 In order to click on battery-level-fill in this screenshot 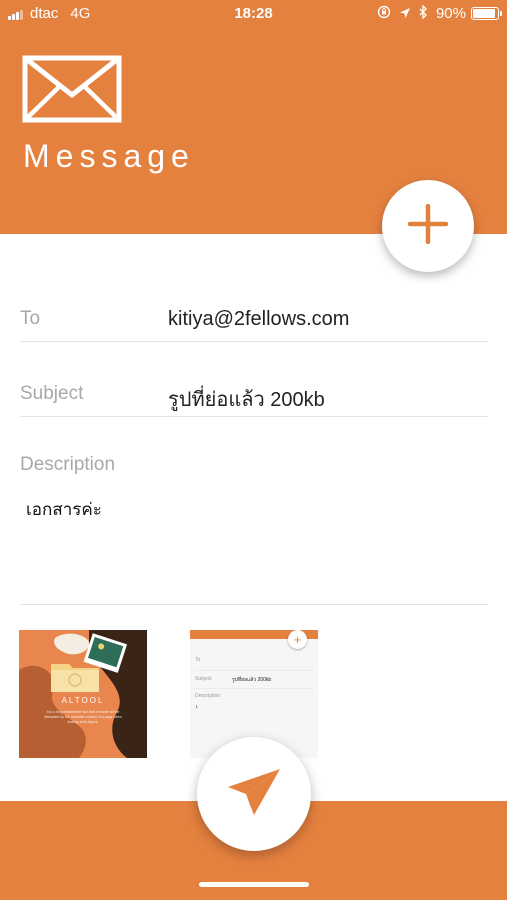, I will do `click(484, 13)`.